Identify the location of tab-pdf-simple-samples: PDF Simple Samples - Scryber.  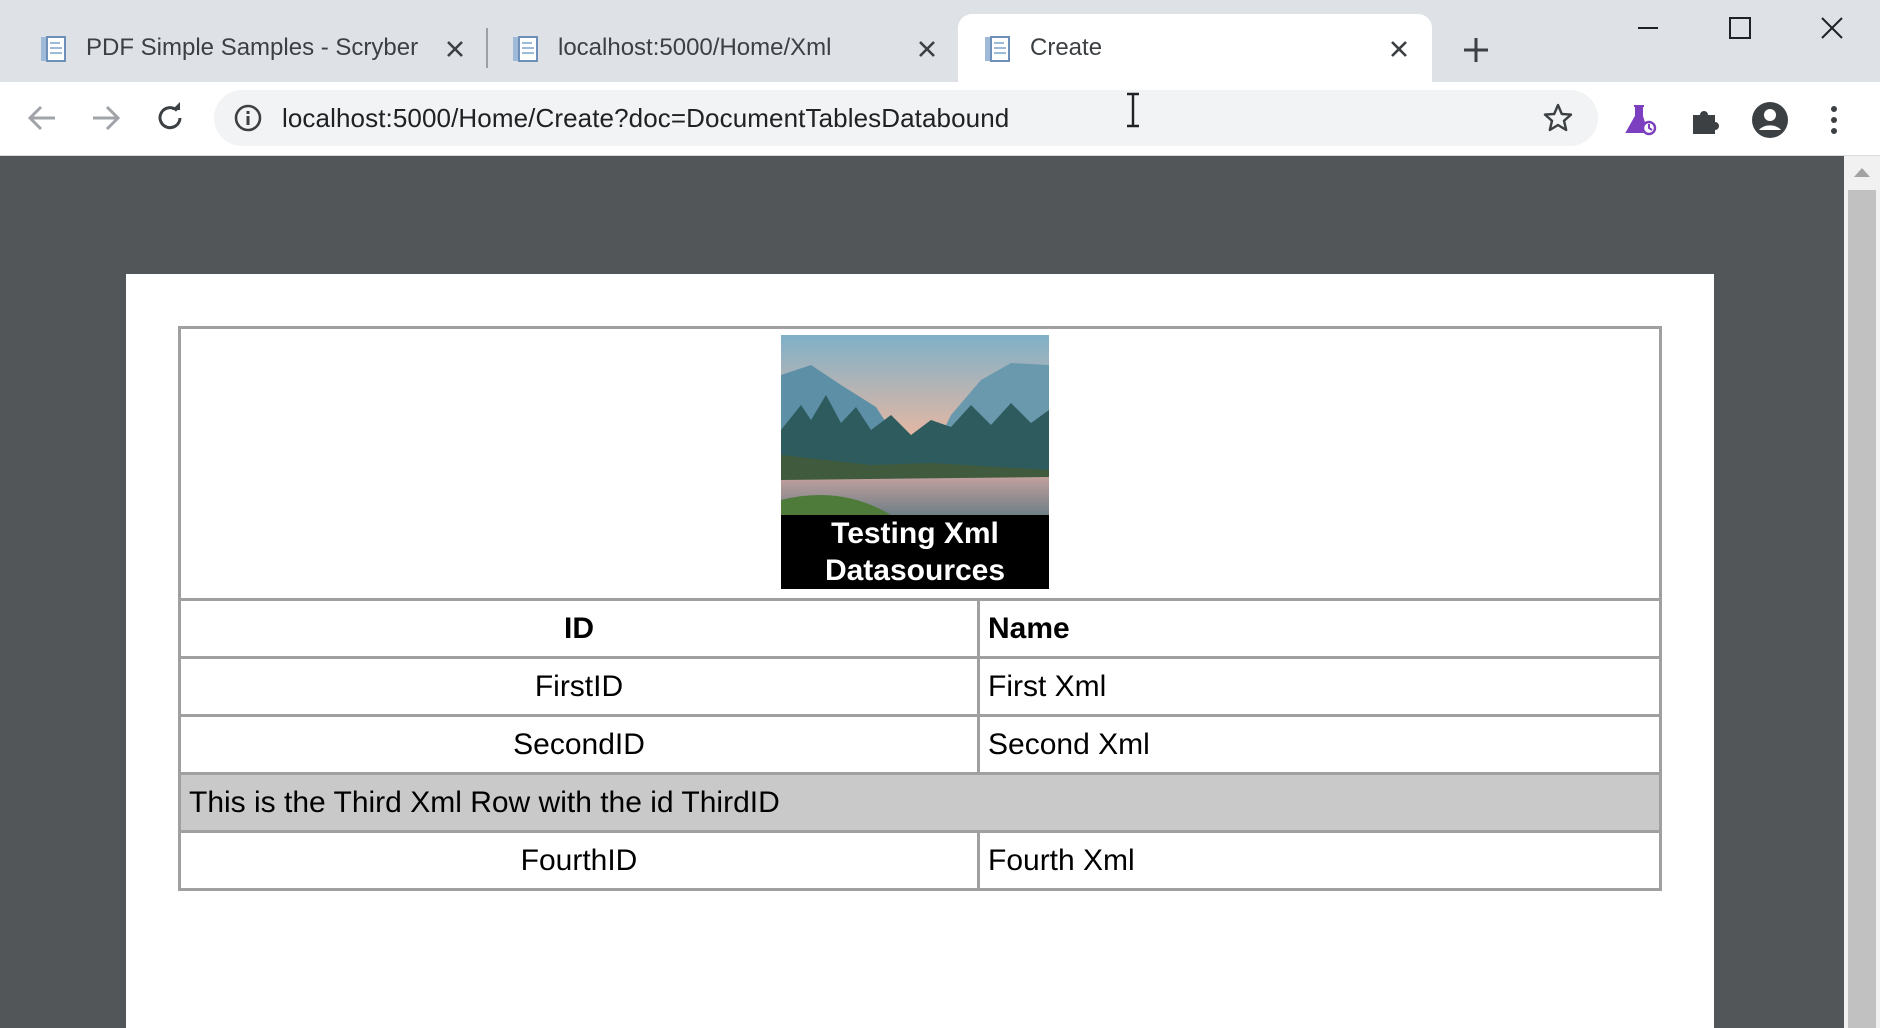
(238, 48).